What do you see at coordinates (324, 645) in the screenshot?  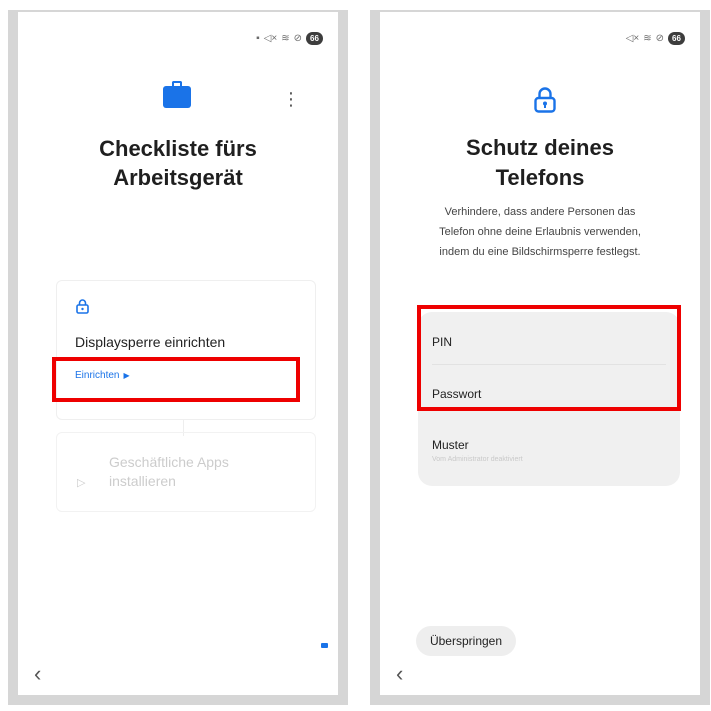 I see `work-badge-icon` at bounding box center [324, 645].